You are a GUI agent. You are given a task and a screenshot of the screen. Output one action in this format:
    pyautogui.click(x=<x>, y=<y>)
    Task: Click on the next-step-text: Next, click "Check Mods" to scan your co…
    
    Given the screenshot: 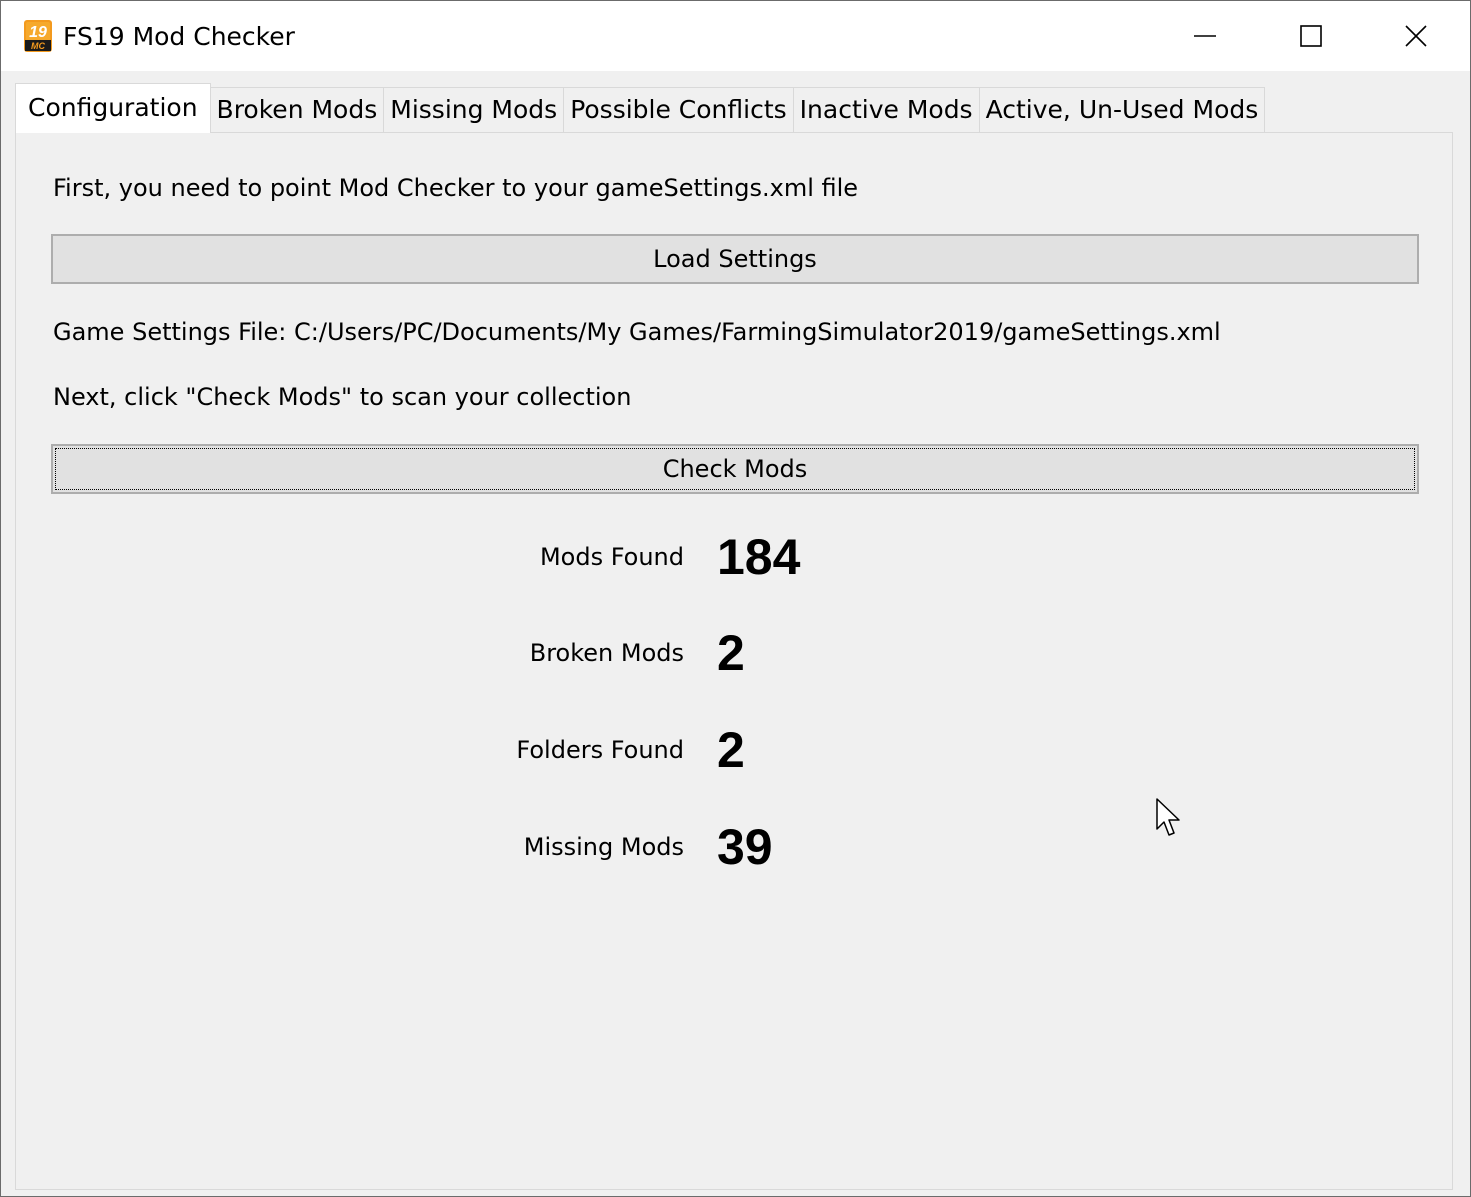 What is the action you would take?
    pyautogui.click(x=342, y=397)
    